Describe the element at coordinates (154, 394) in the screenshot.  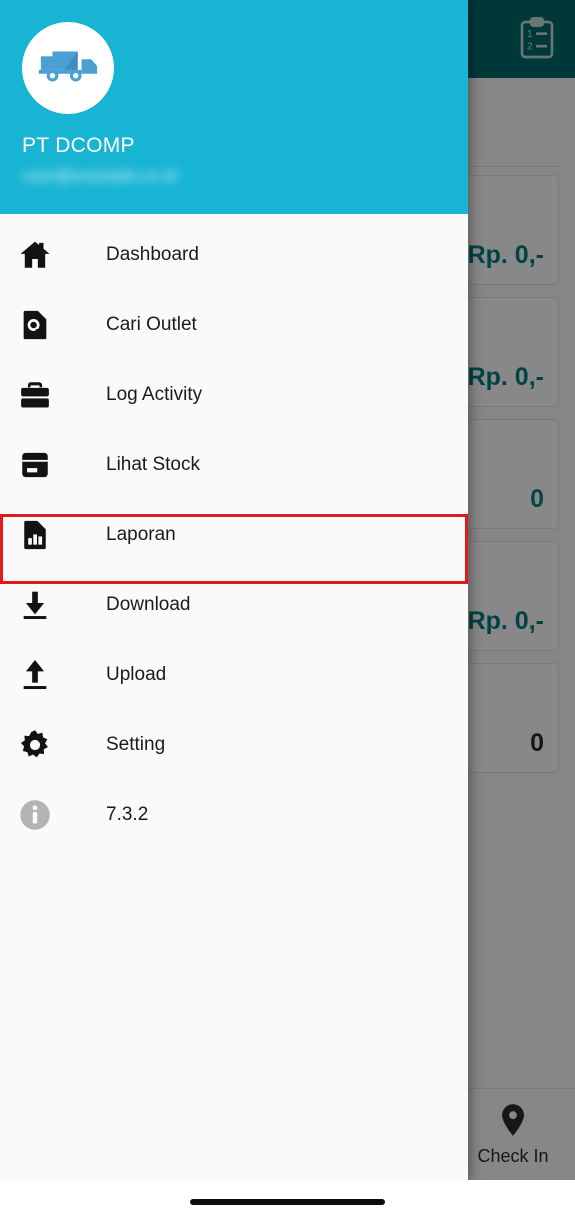
I see `menu-label: Log Activity` at that location.